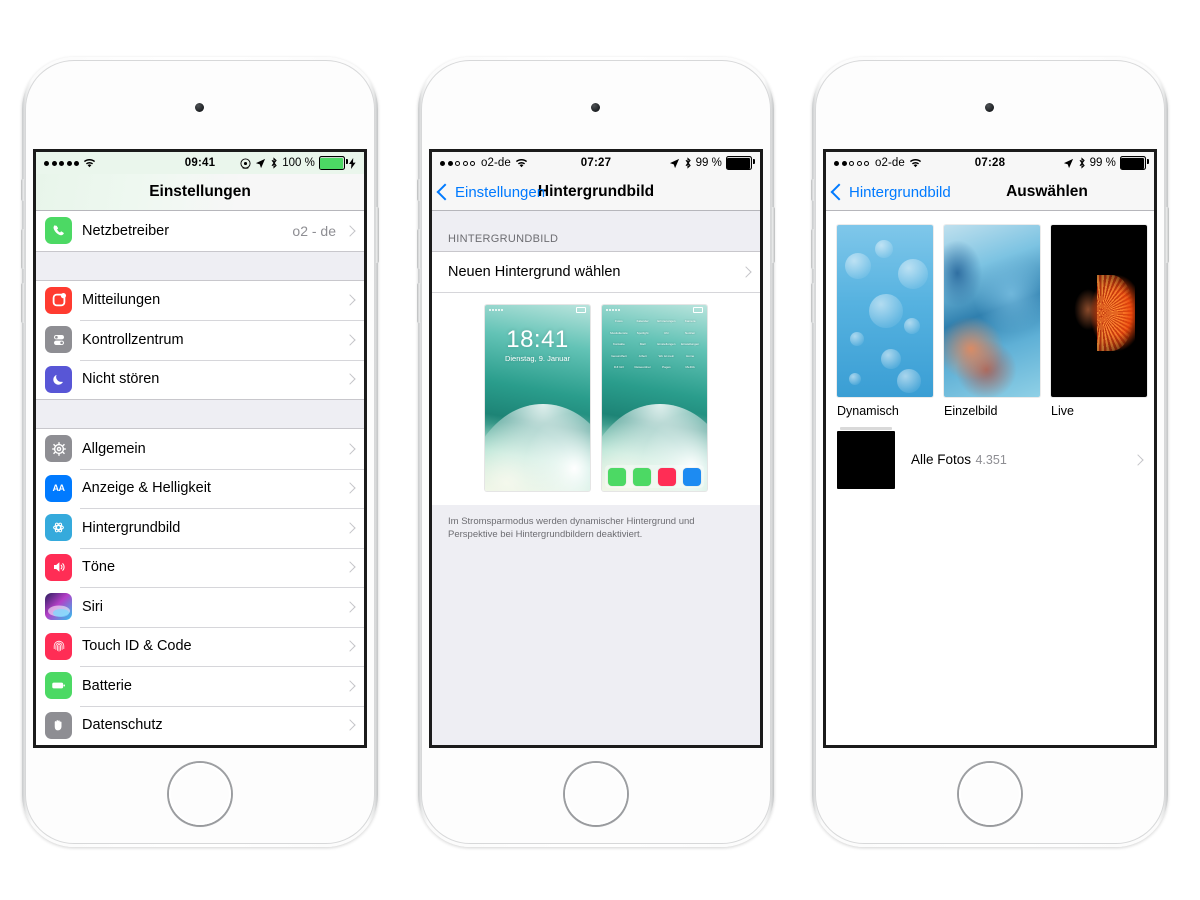  I want to click on row-hintergrundbild: Hintergrundbild, so click(200, 528).